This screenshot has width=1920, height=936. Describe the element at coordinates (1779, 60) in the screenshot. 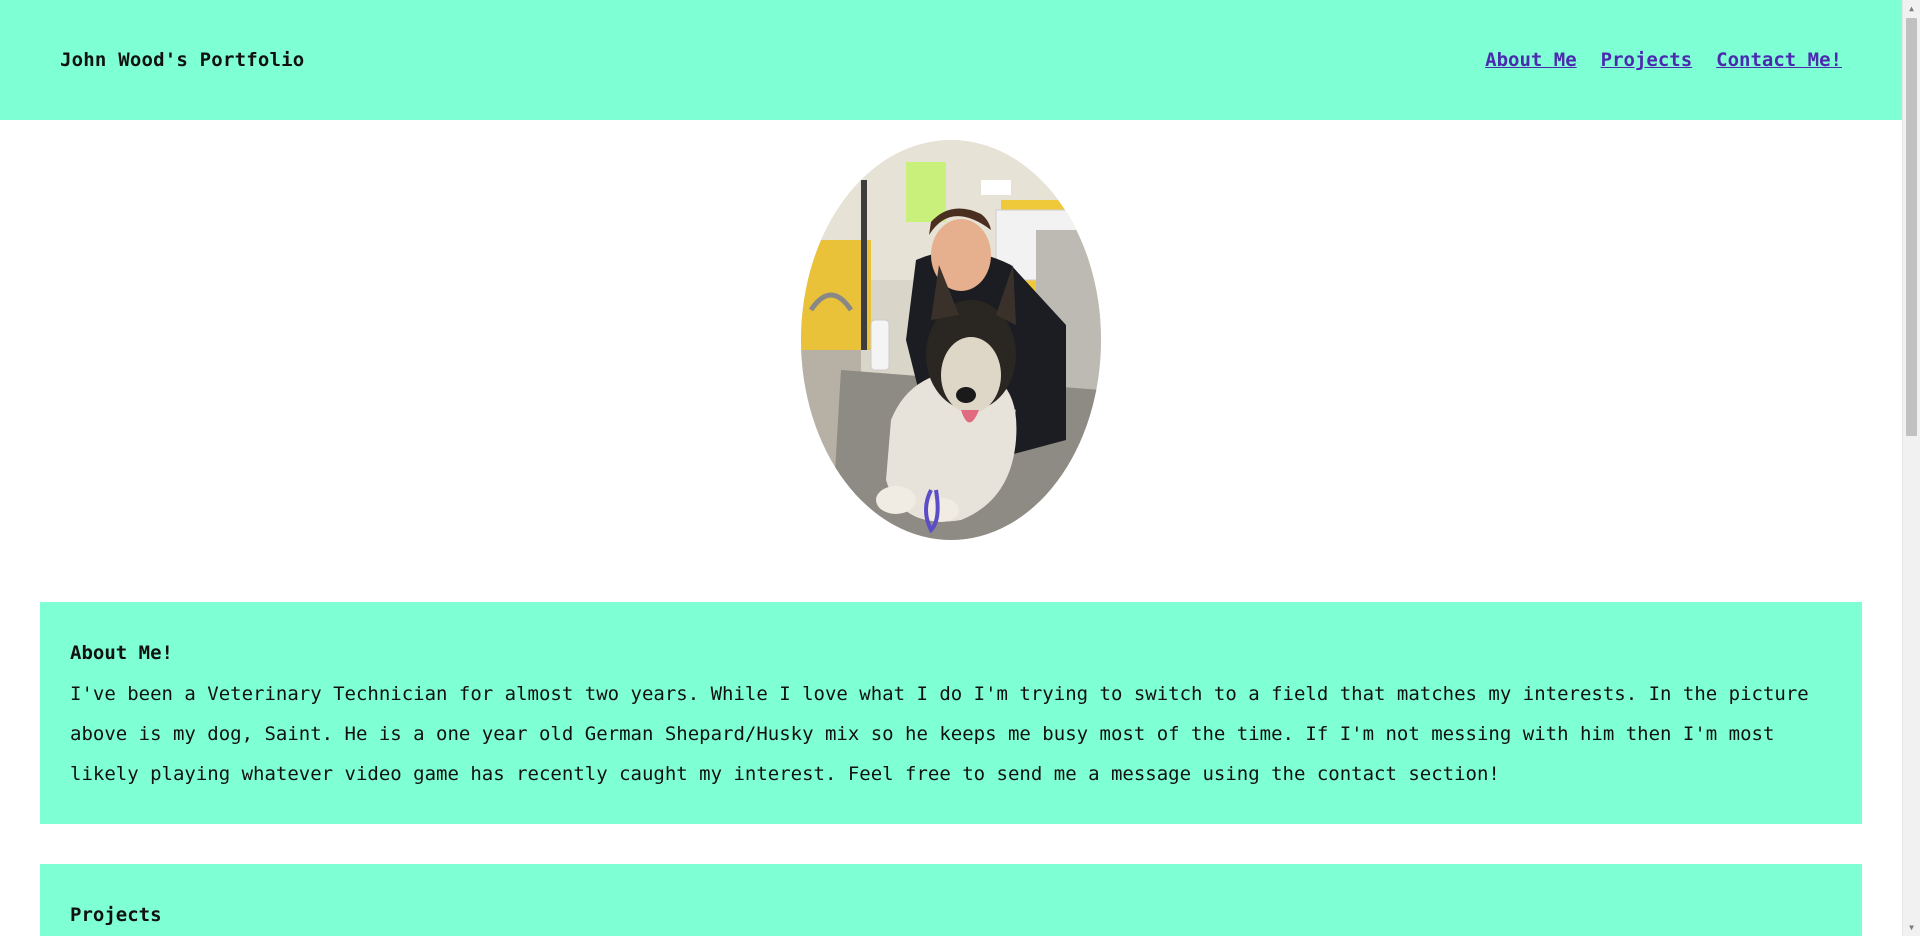

I see `nav-link-contact-me: Contact Me!` at that location.